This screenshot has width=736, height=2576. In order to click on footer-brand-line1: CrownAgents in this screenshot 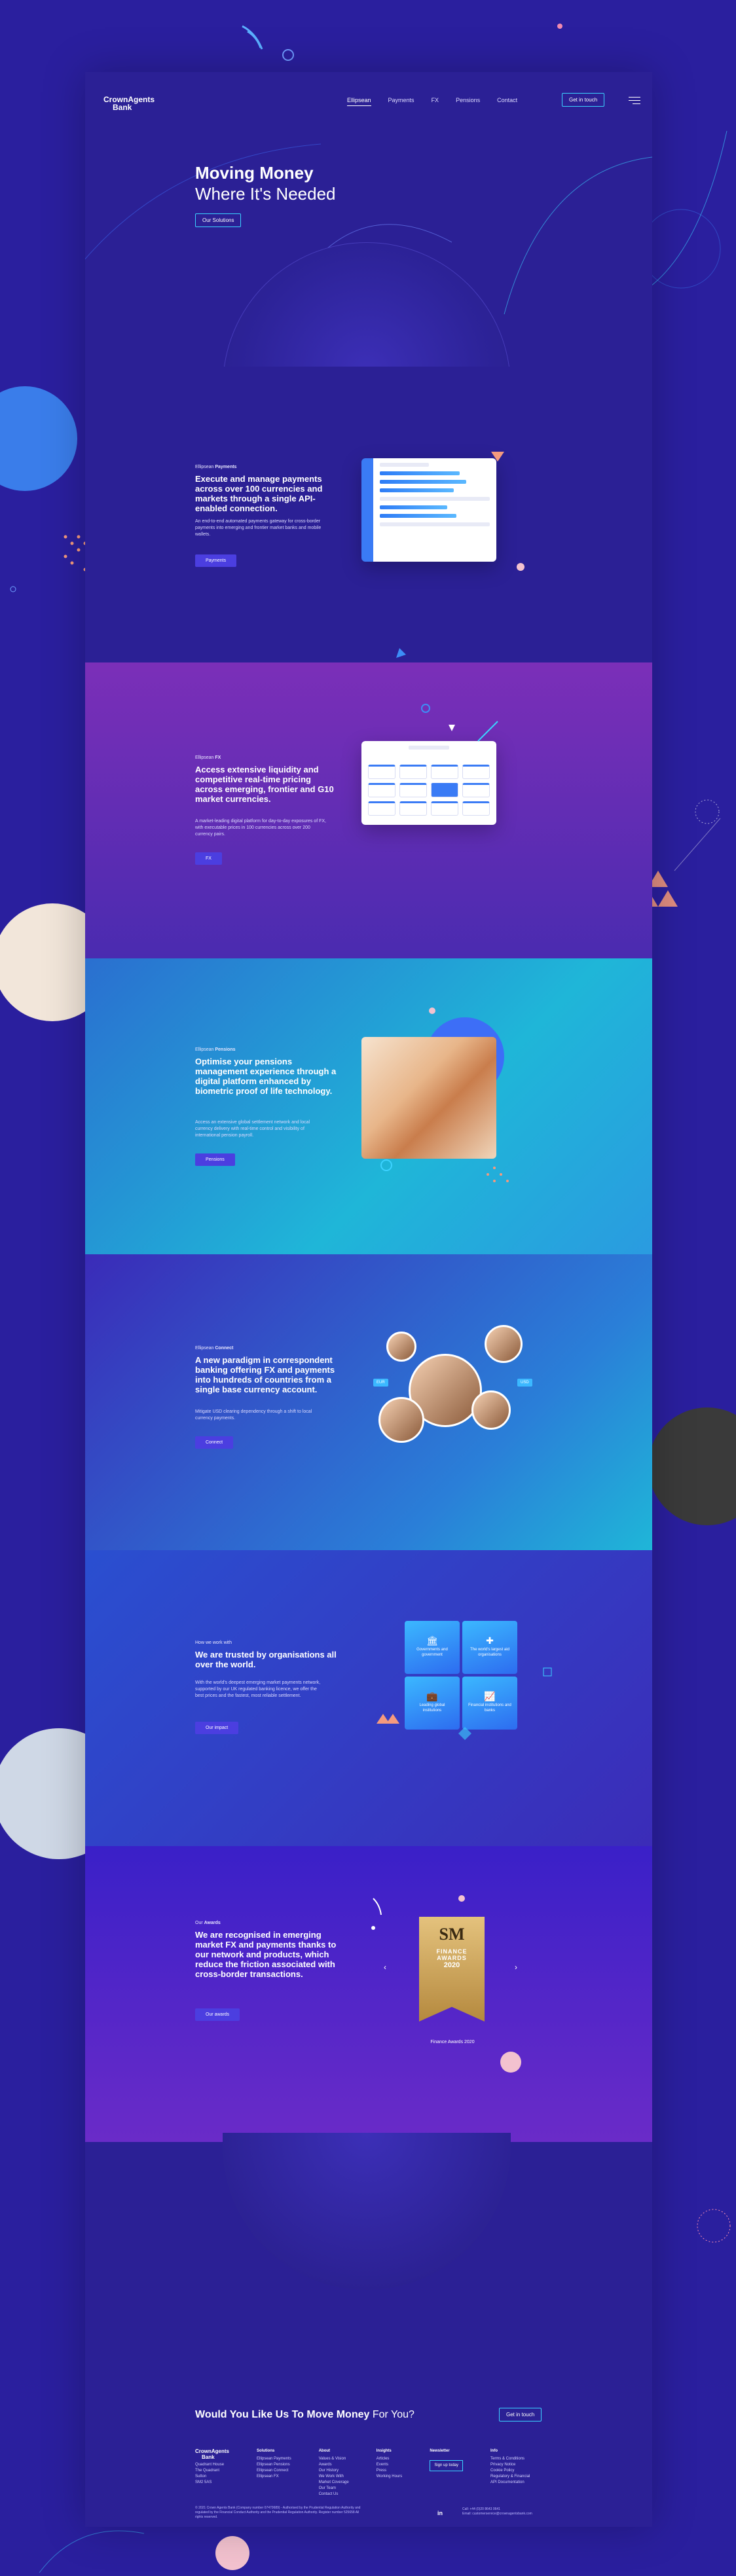, I will do `click(212, 2451)`.